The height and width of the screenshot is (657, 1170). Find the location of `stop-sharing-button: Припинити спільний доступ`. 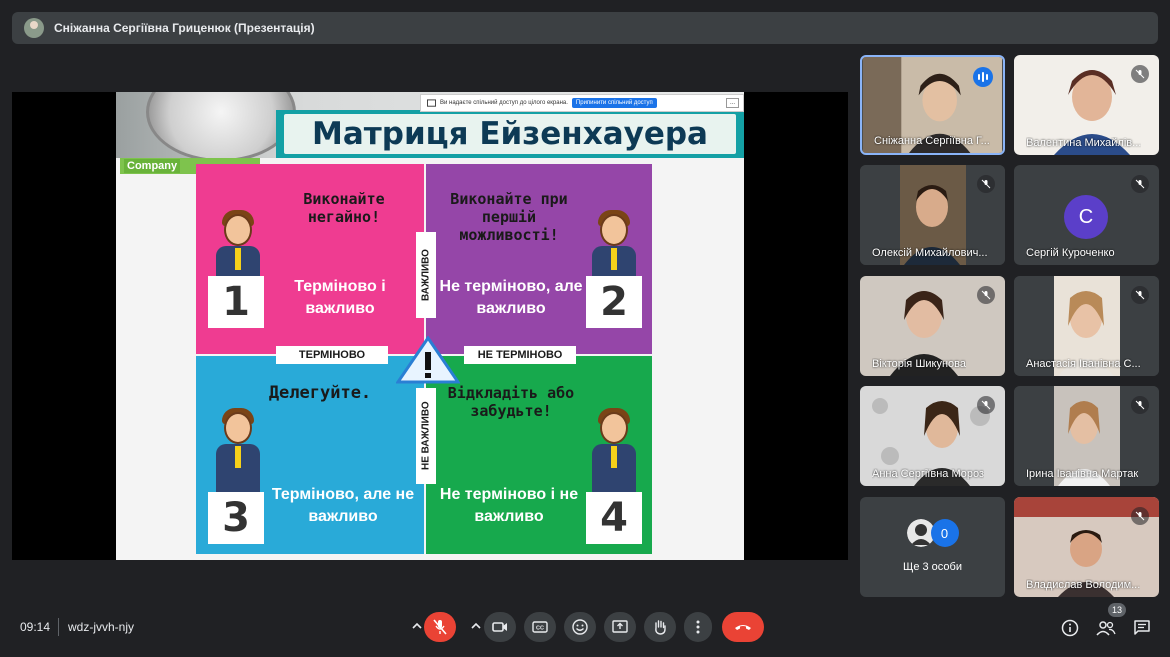

stop-sharing-button: Припинити спільний доступ is located at coordinates (614, 103).